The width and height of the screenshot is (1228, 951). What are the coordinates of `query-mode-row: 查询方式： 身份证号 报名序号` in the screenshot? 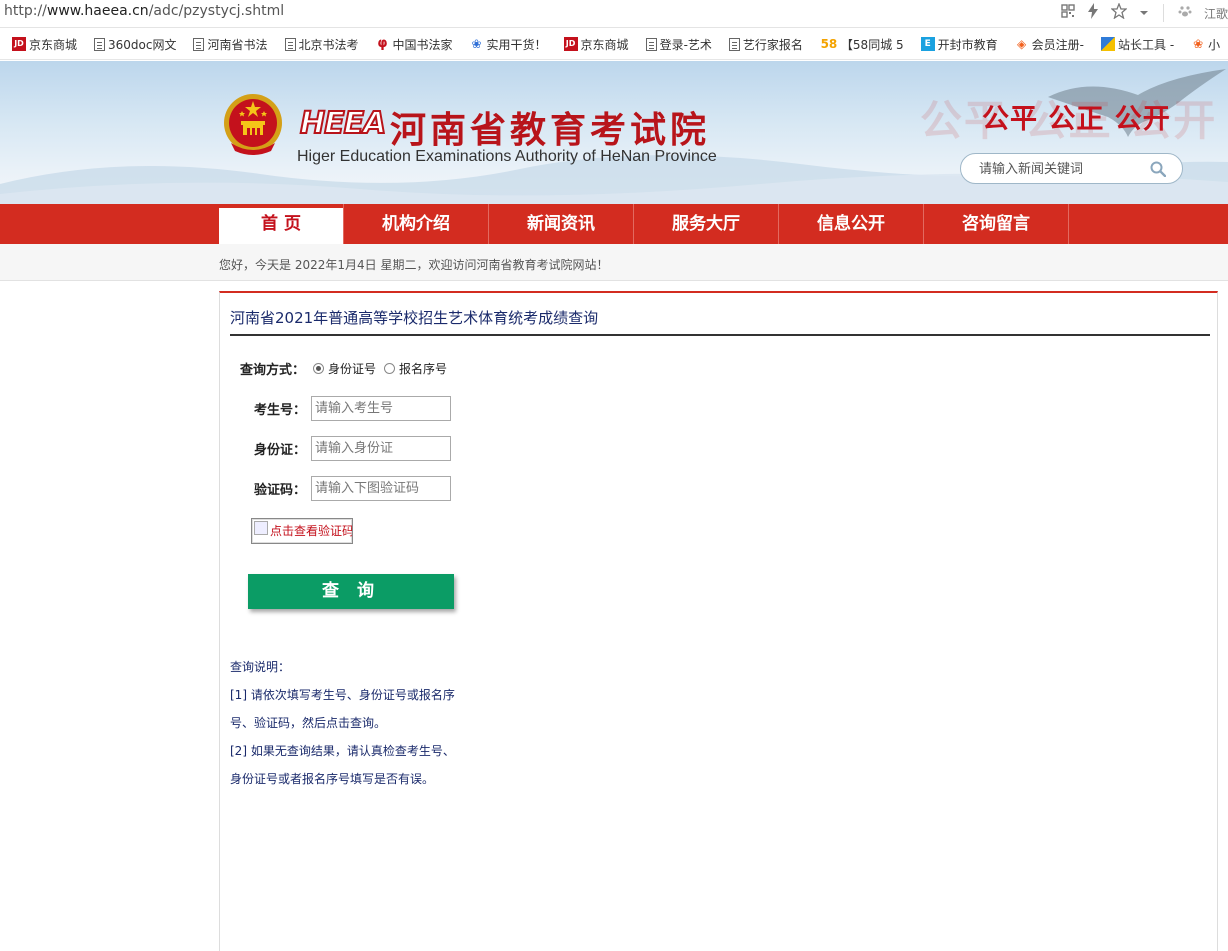 It's located at (343, 368).